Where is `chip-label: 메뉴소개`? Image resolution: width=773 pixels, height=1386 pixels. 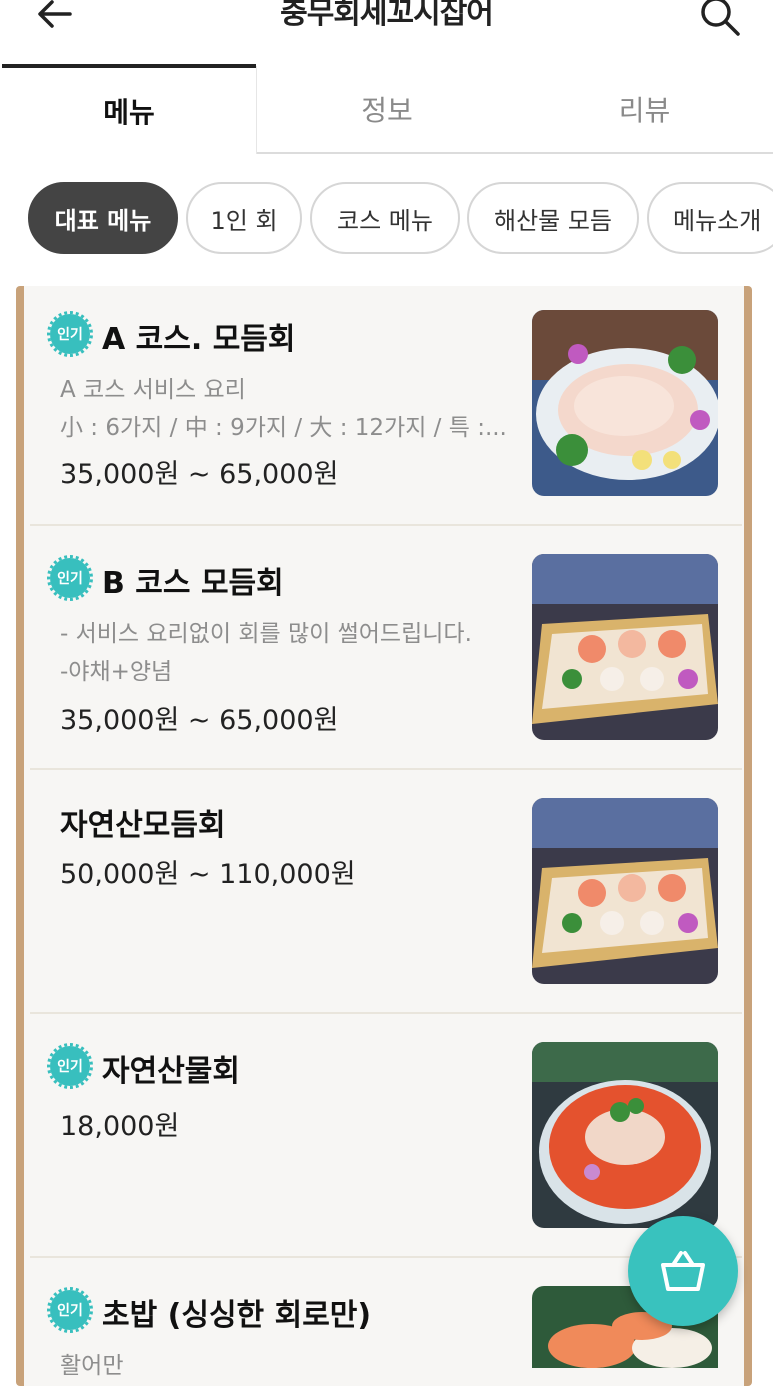 chip-label: 메뉴소개 is located at coordinates (717, 220).